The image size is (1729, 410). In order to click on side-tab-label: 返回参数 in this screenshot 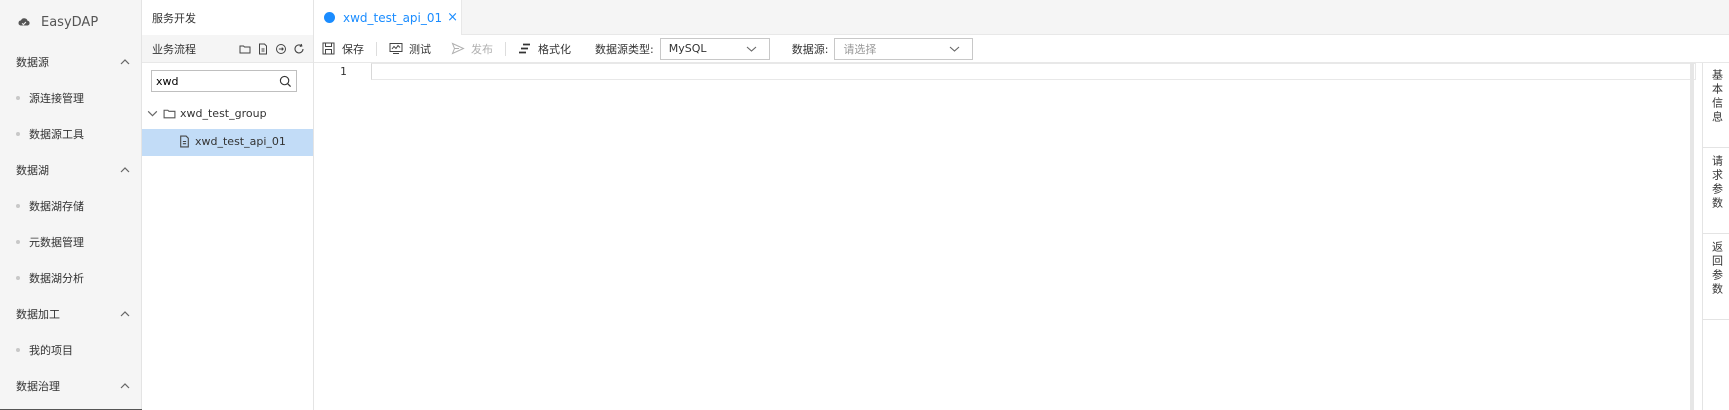, I will do `click(1717, 269)`.